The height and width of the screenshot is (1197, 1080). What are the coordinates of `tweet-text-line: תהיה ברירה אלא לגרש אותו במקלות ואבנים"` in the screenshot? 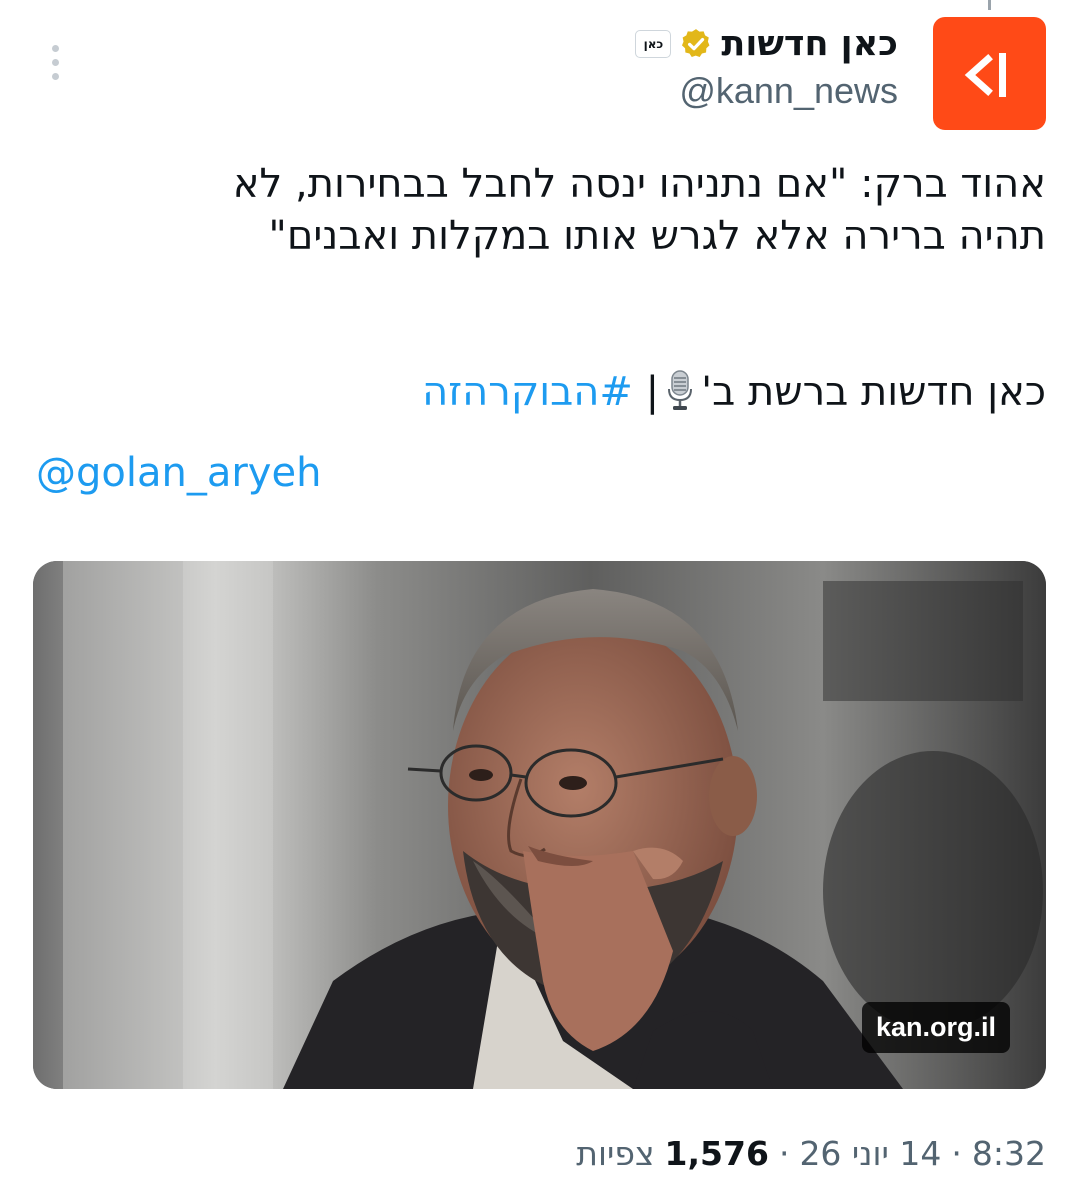 It's located at (657, 236).